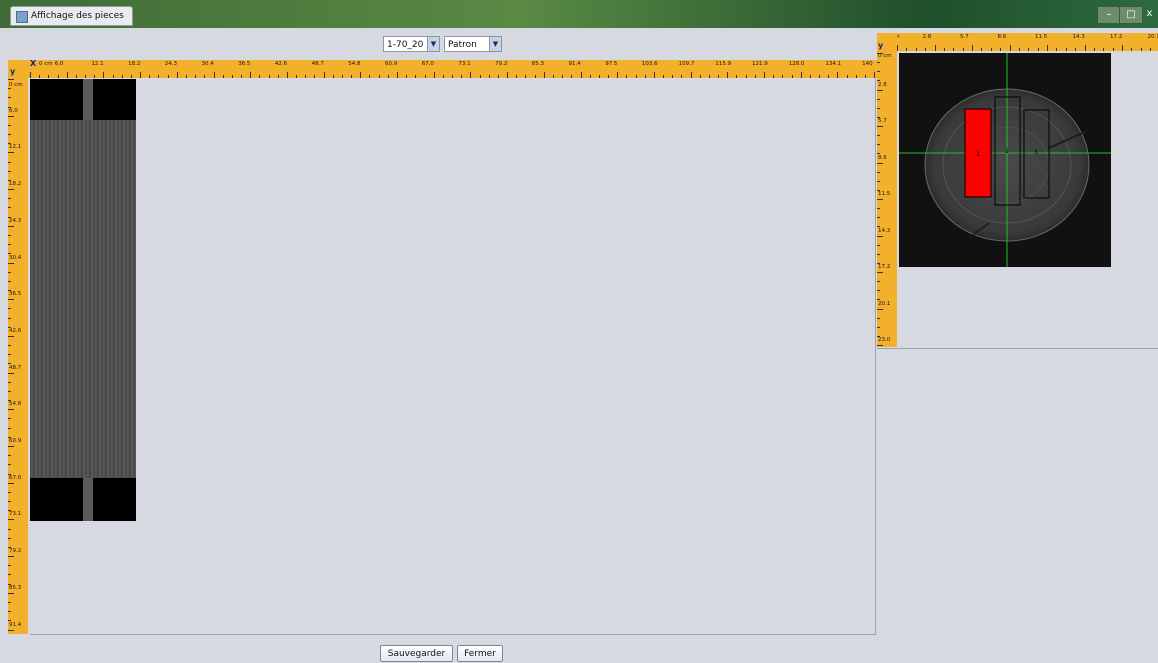 Image resolution: width=1158 pixels, height=663 pixels. Describe the element at coordinates (1149, 14) in the screenshot. I see `close-window-button: x` at that location.